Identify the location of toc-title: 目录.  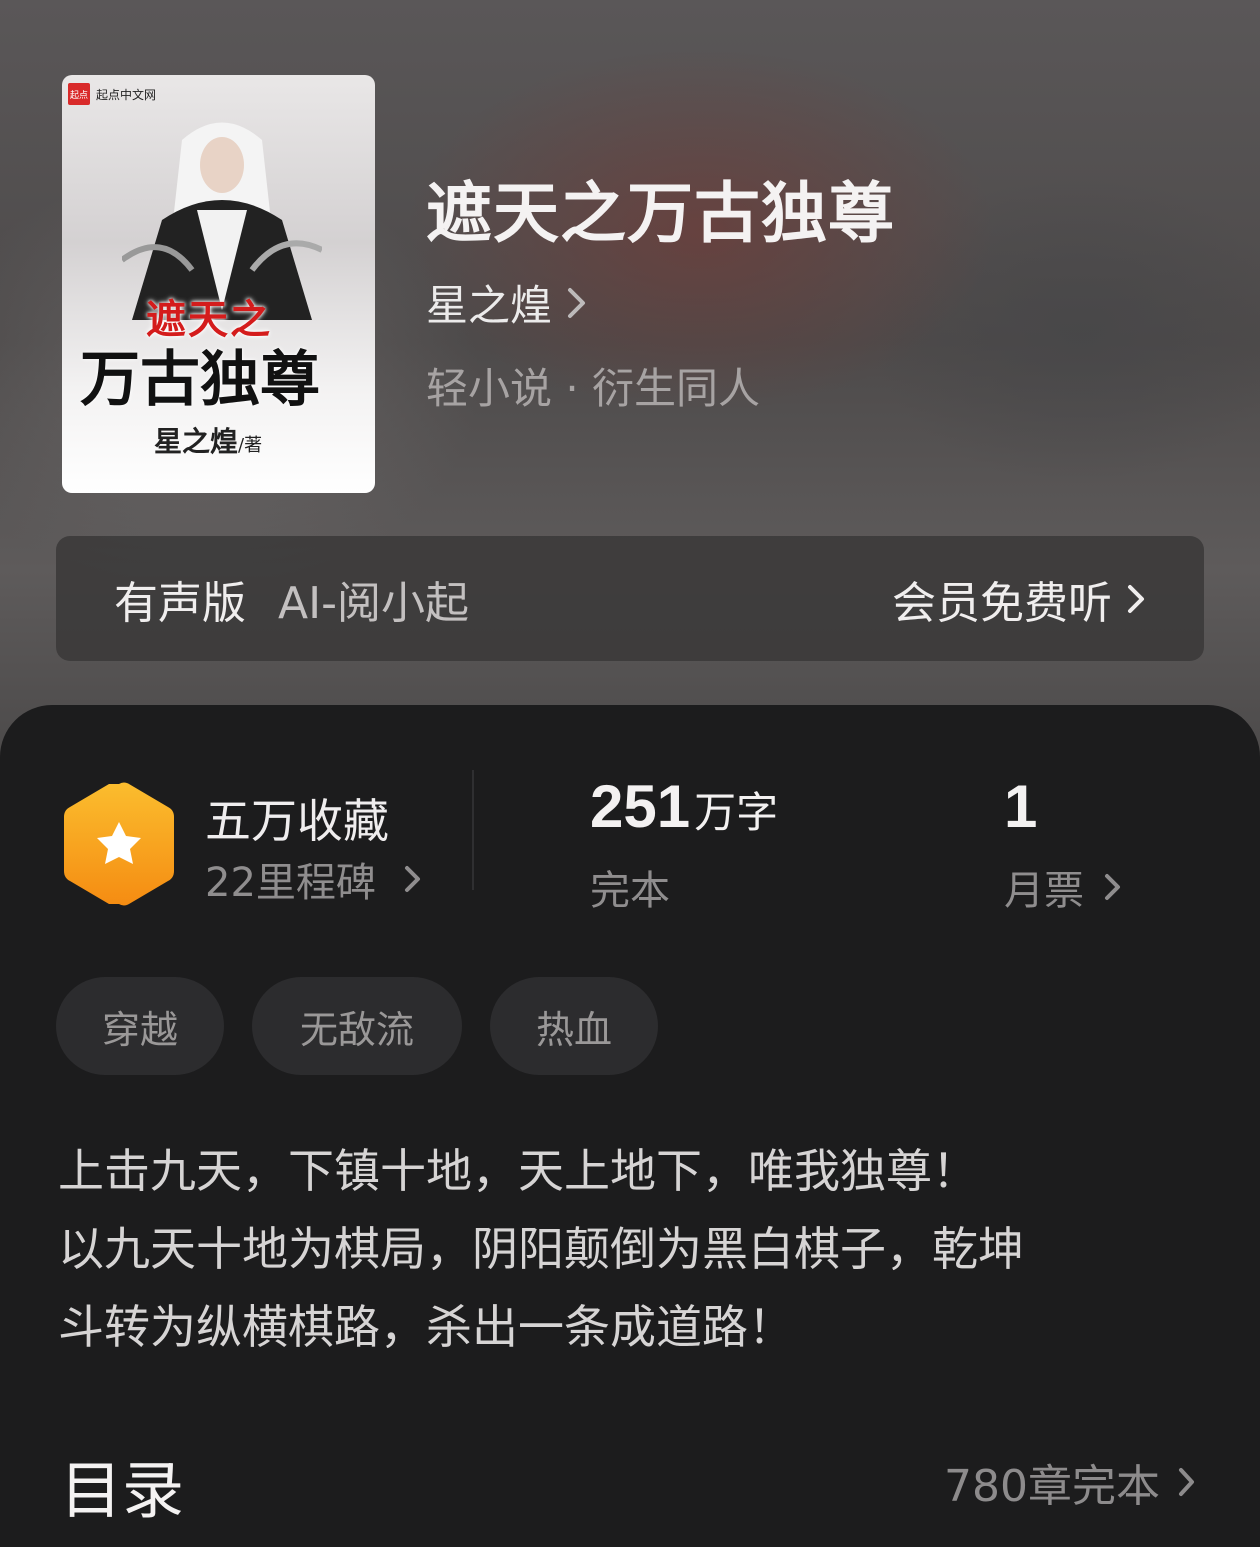
(122, 1485).